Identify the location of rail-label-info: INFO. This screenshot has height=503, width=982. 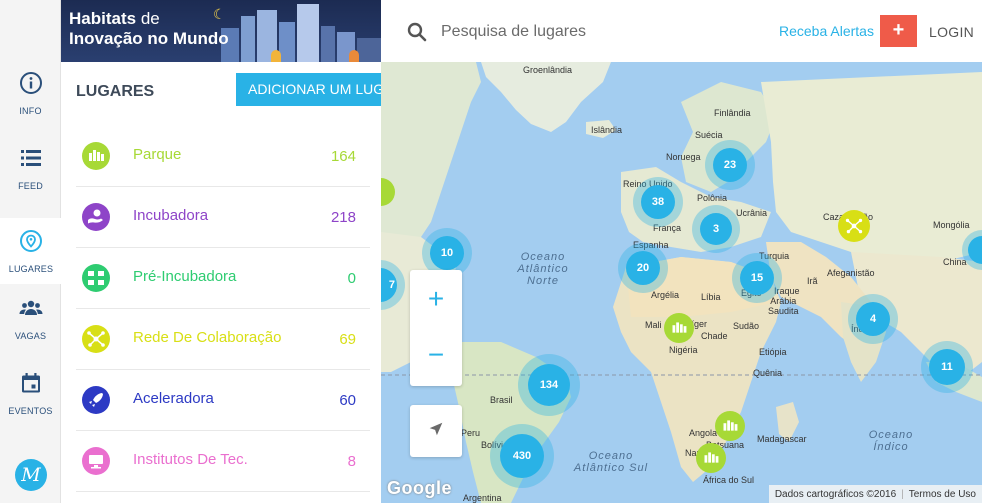
(30, 110).